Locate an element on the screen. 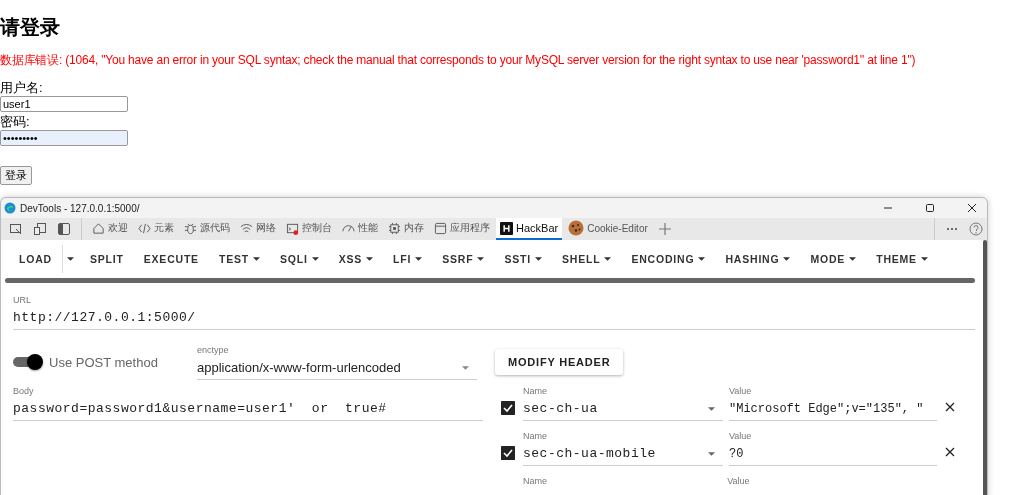 This screenshot has height=495, width=1024. window-icon is located at coordinates (440, 228).